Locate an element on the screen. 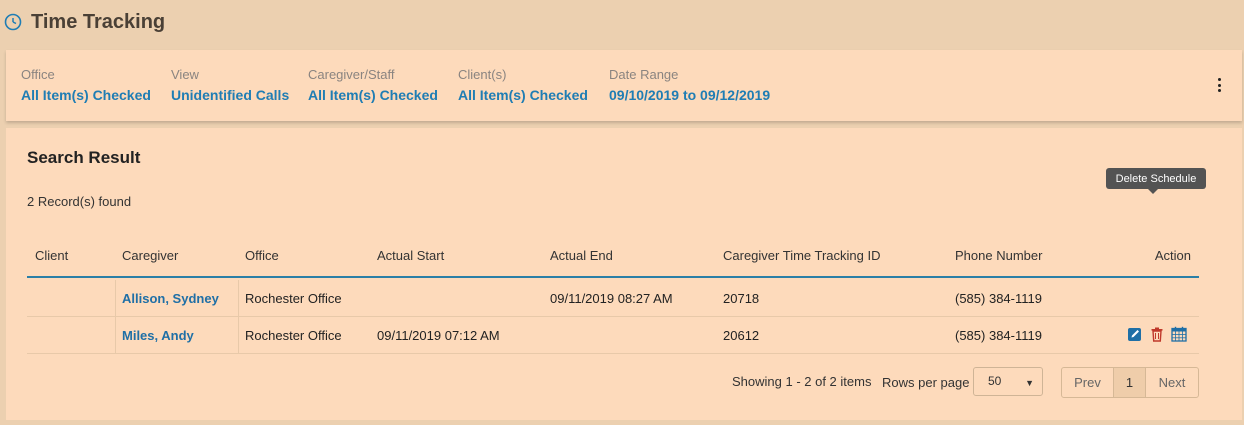 The image size is (1244, 425). record-count: 2 Record(s) found is located at coordinates (79, 201).